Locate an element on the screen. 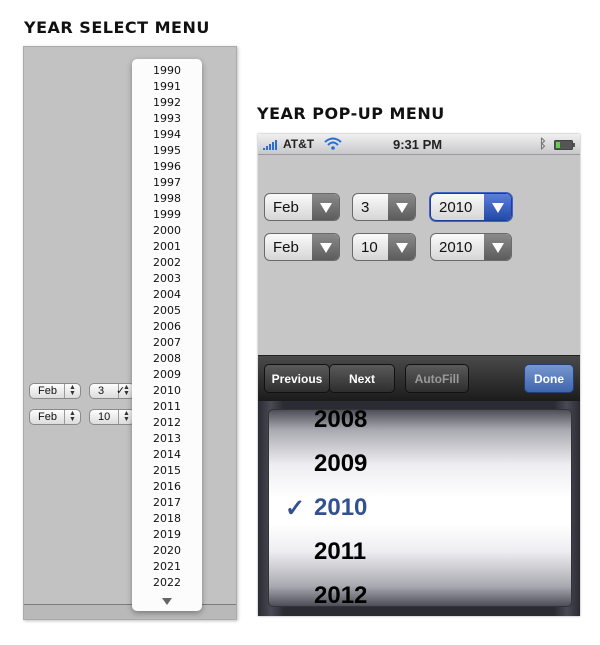 The image size is (600, 645). year-option: 2020 is located at coordinates (167, 551).